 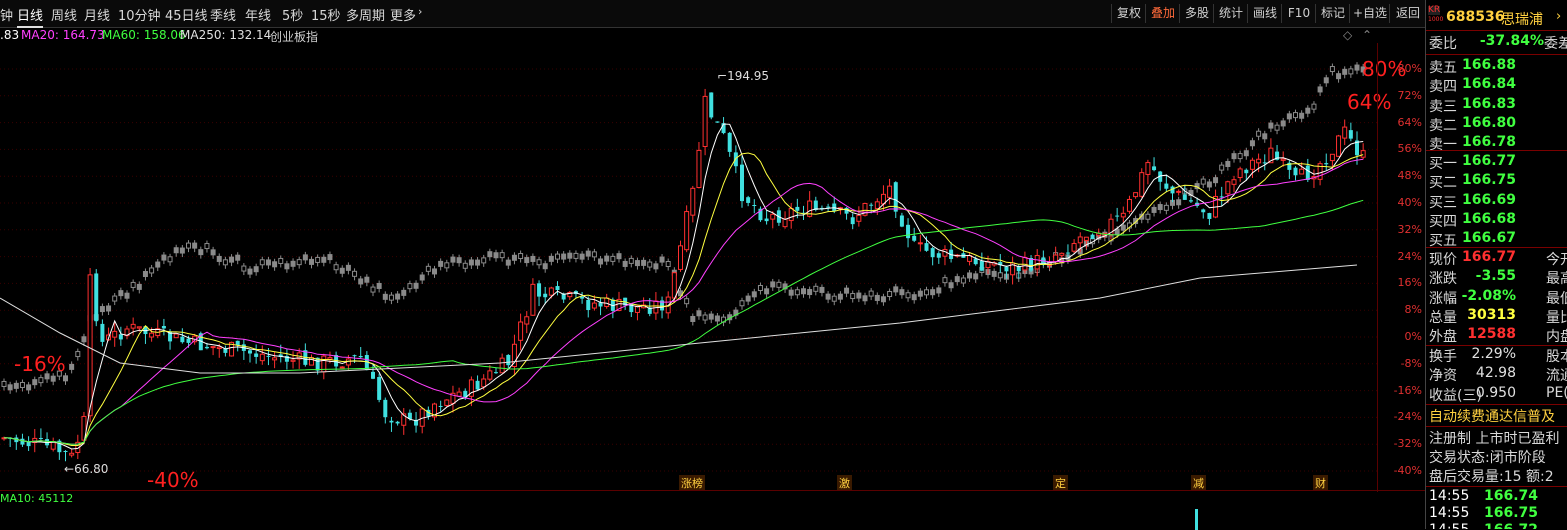 I want to click on chevron-up-icon: ⌃, so click(x=1367, y=35).